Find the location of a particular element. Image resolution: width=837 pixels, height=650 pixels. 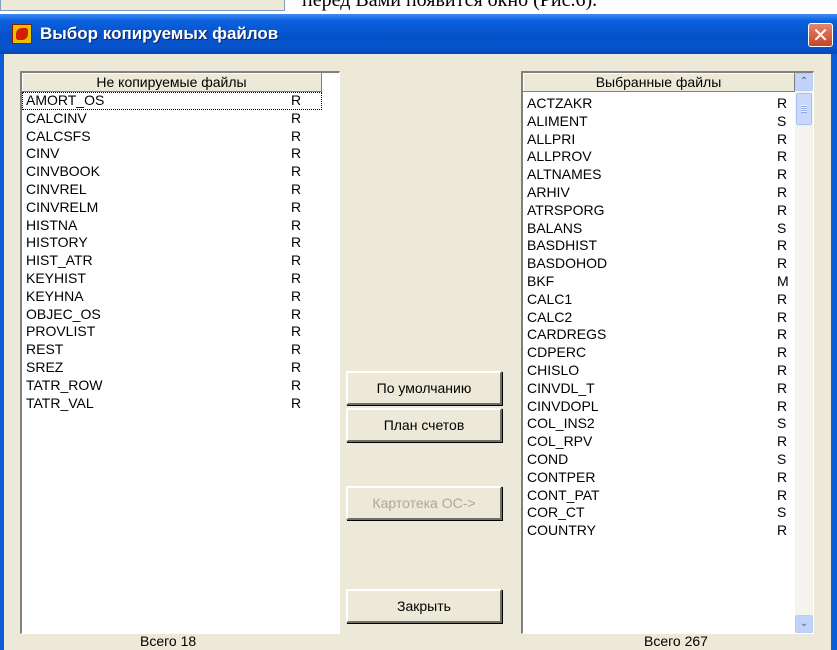

list-item: CINVRELM R is located at coordinates (172, 208).